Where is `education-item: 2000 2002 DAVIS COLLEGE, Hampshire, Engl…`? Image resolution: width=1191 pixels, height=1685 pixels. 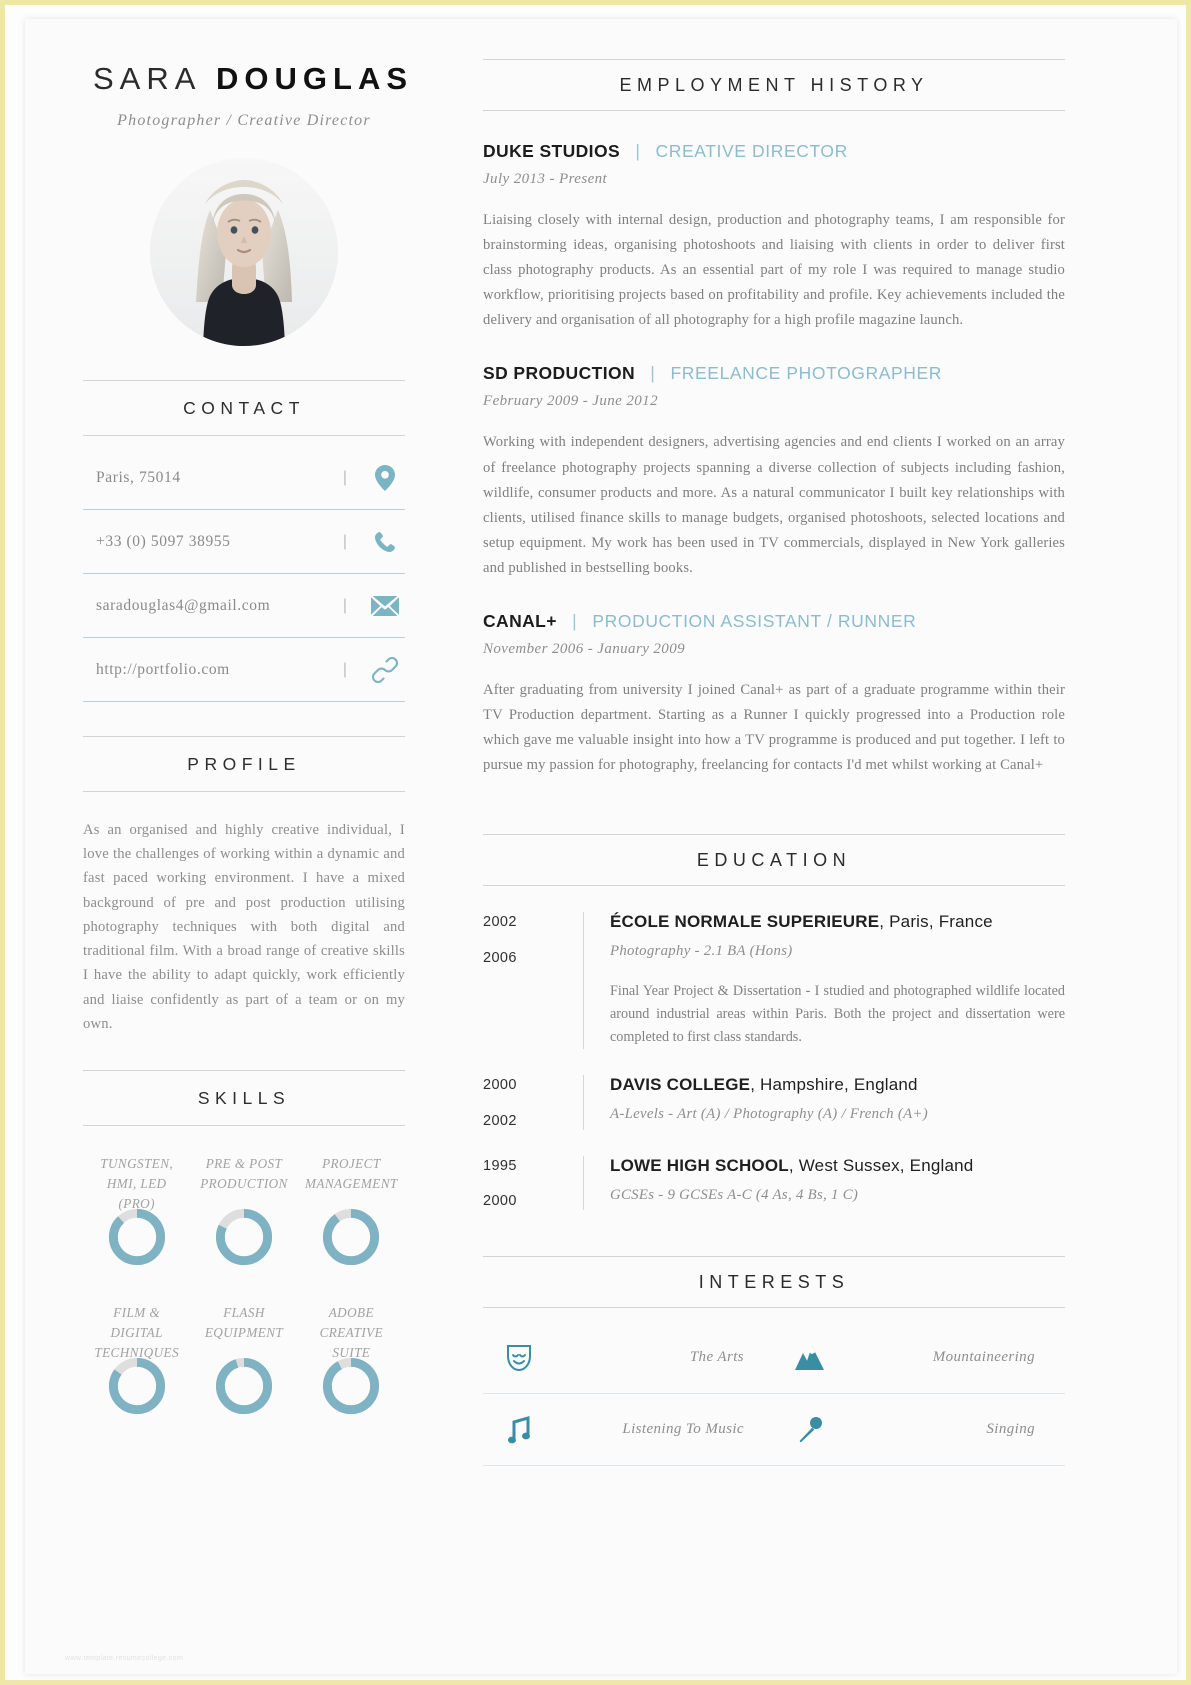
education-item: 2000 2002 DAVIS COLLEGE, Hampshire, Engl… is located at coordinates (774, 1102).